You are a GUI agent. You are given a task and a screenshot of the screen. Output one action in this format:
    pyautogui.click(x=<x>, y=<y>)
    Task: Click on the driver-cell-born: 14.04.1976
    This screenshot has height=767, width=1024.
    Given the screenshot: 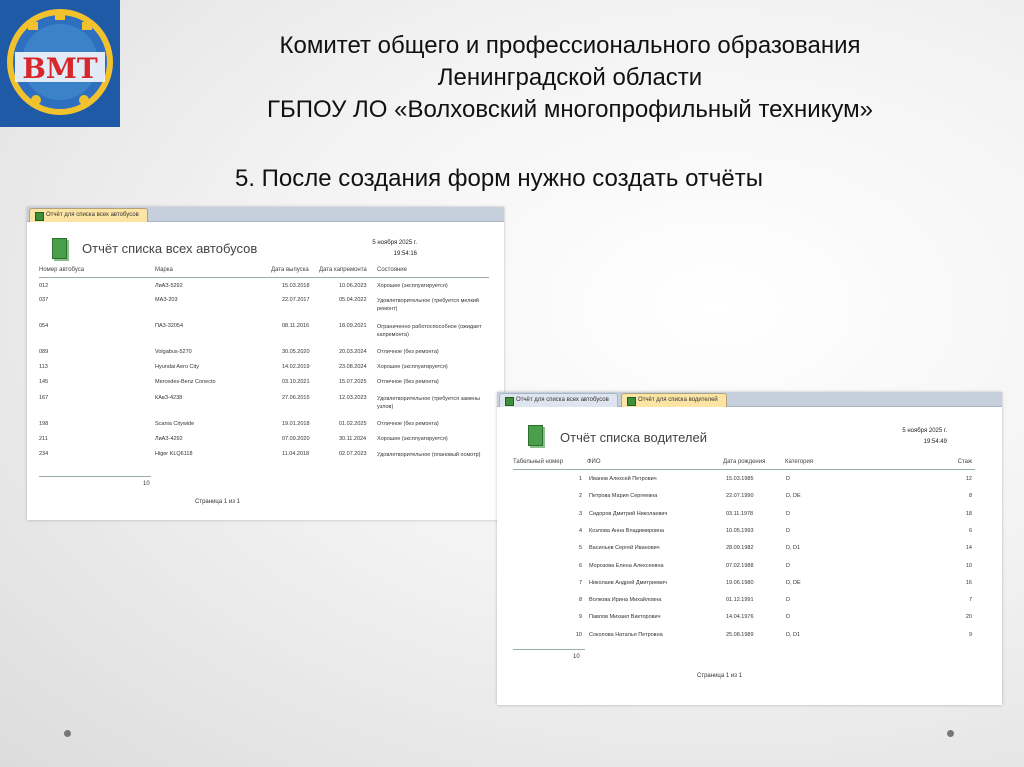 What is the action you would take?
    pyautogui.click(x=740, y=617)
    